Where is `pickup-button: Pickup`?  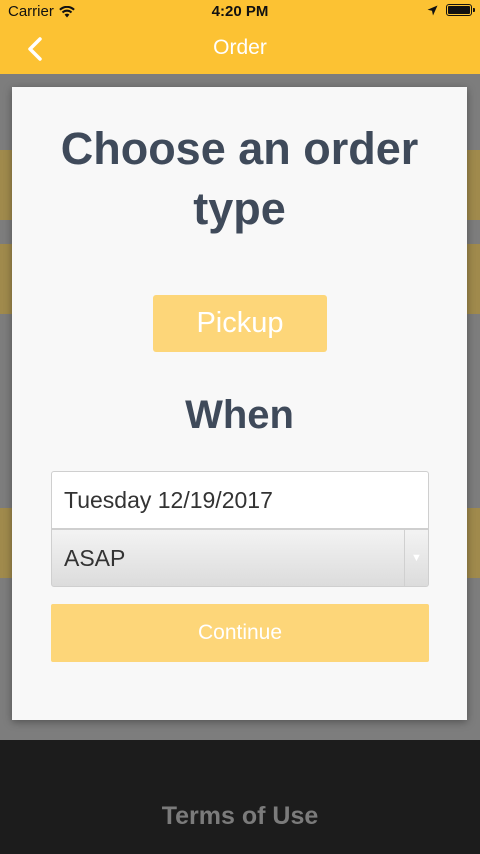
pickup-button: Pickup is located at coordinates (240, 323).